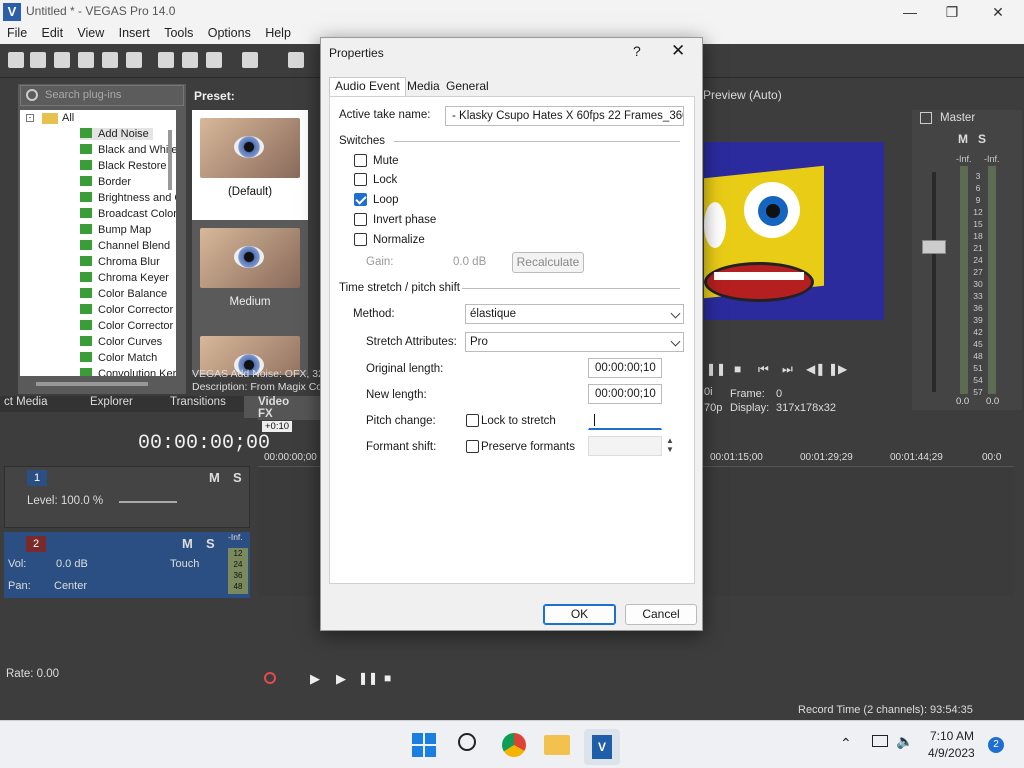  What do you see at coordinates (742, 95) in the screenshot?
I see `preview-mode-dropdown: Preview (Auto)` at bounding box center [742, 95].